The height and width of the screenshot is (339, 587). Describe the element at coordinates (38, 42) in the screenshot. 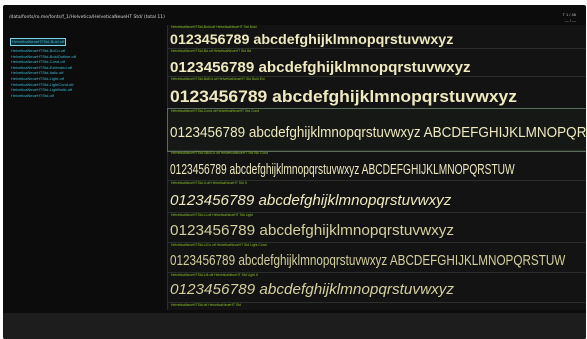

I see `font-file-item: HelveticaNeueHTStd-Bold.otf` at that location.